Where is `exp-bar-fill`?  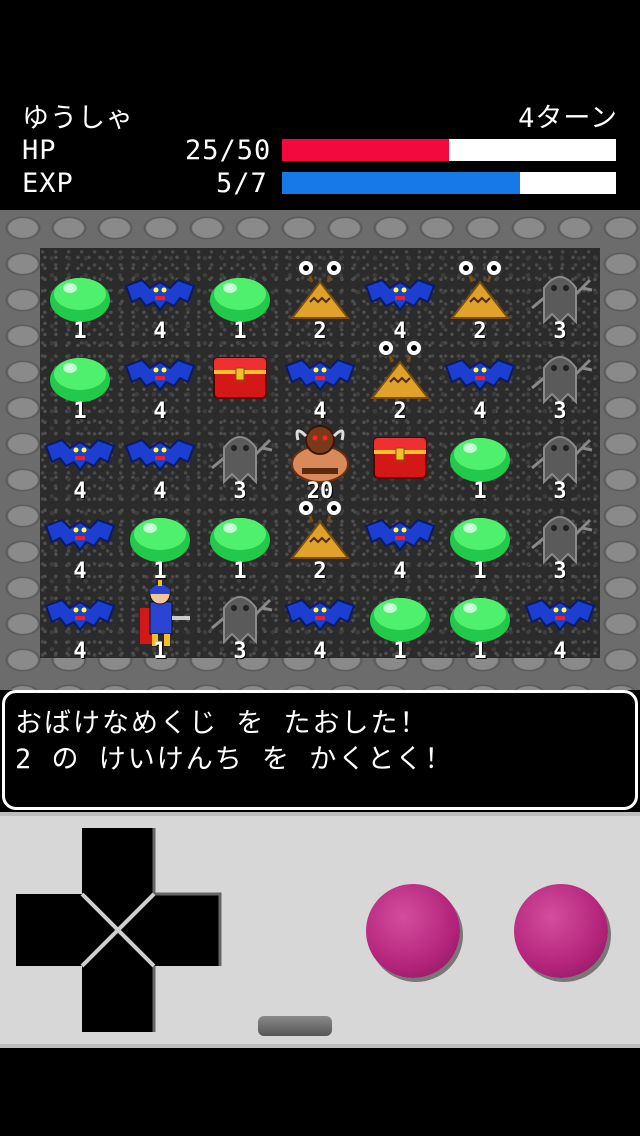
exp-bar-fill is located at coordinates (401, 183).